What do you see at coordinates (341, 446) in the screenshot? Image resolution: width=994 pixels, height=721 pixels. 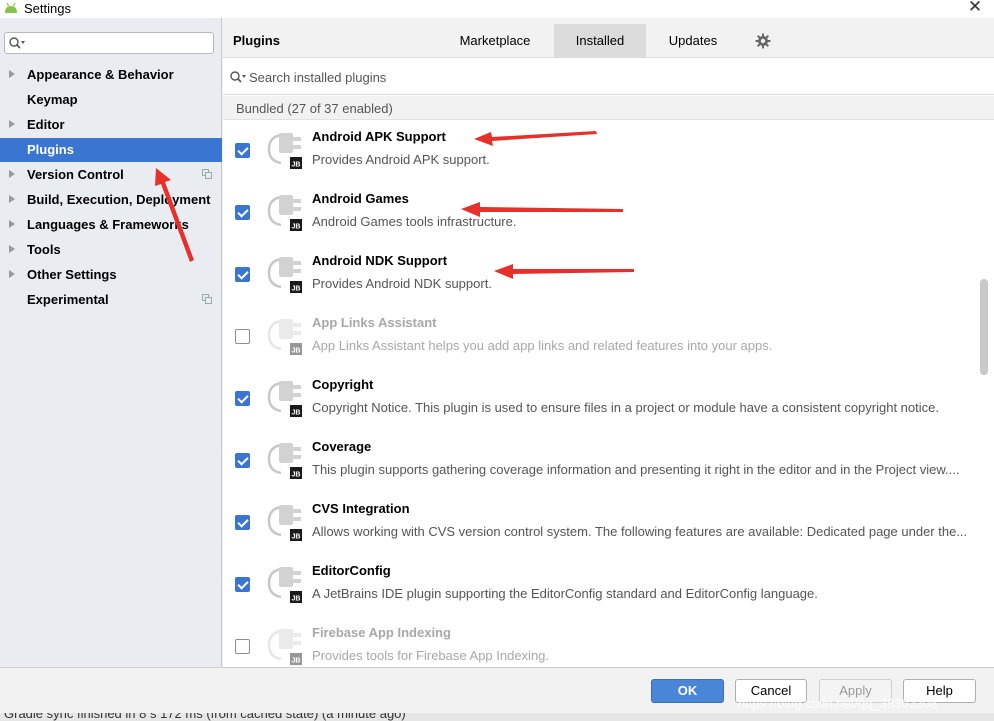 I see `plugin-name: Coverage` at bounding box center [341, 446].